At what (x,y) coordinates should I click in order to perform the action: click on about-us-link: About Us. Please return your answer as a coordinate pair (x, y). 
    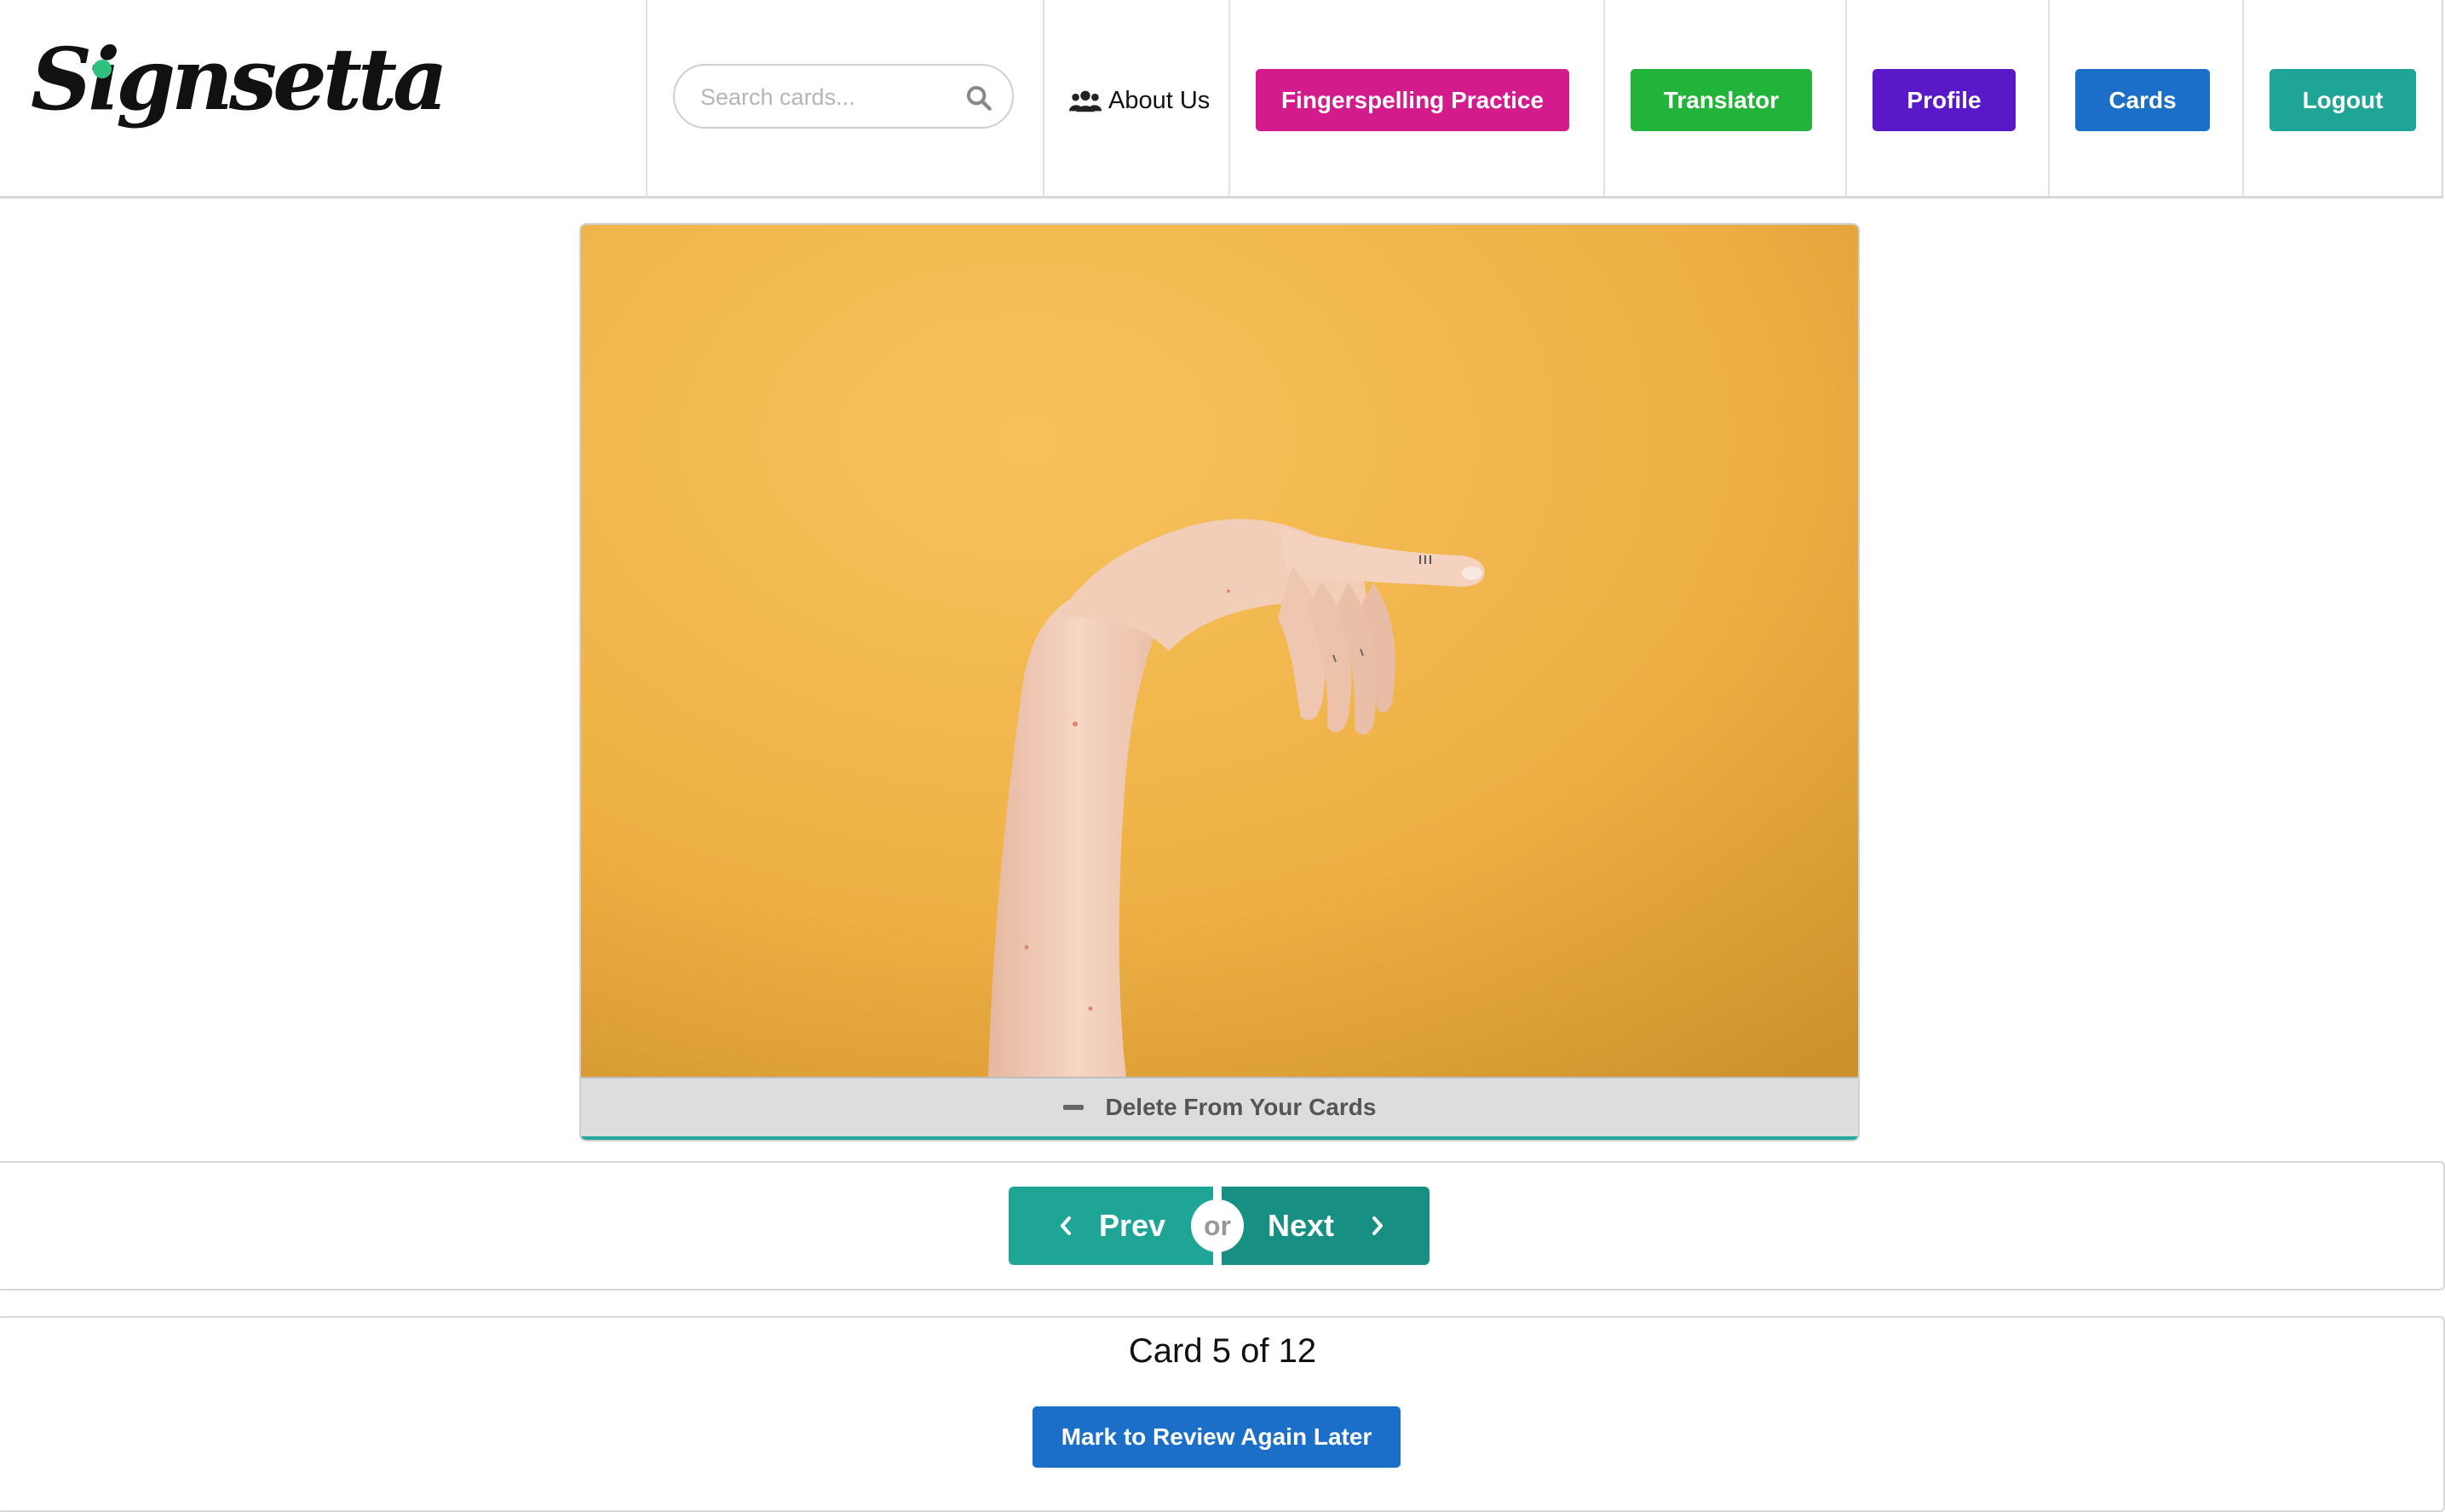
    Looking at the image, I should click on (1139, 100).